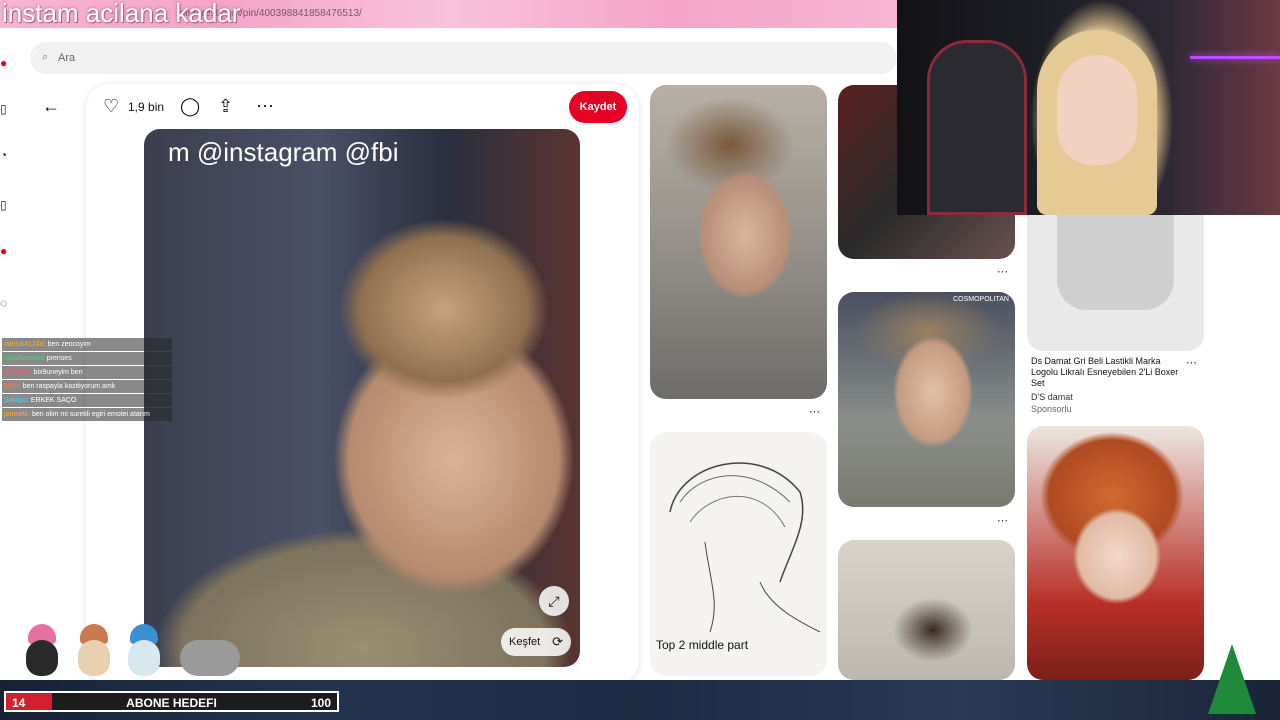 This screenshot has height=720, width=1280. What do you see at coordinates (3, 155) in the screenshot?
I see `explore-icon: ◔` at bounding box center [3, 155].